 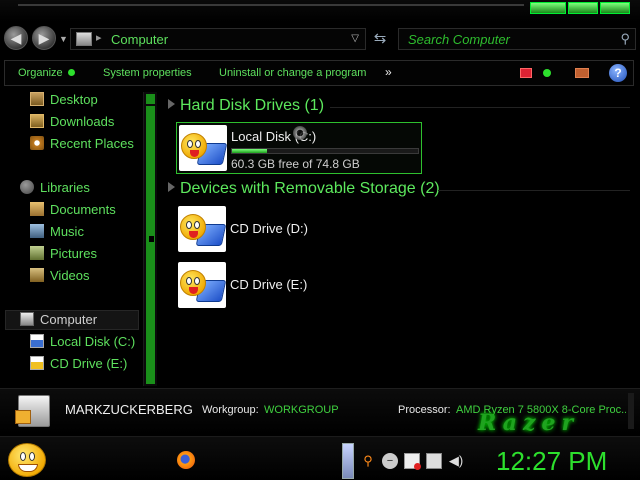 I want to click on group-header-label: Hard Disk Drives (1), so click(x=252, y=105).